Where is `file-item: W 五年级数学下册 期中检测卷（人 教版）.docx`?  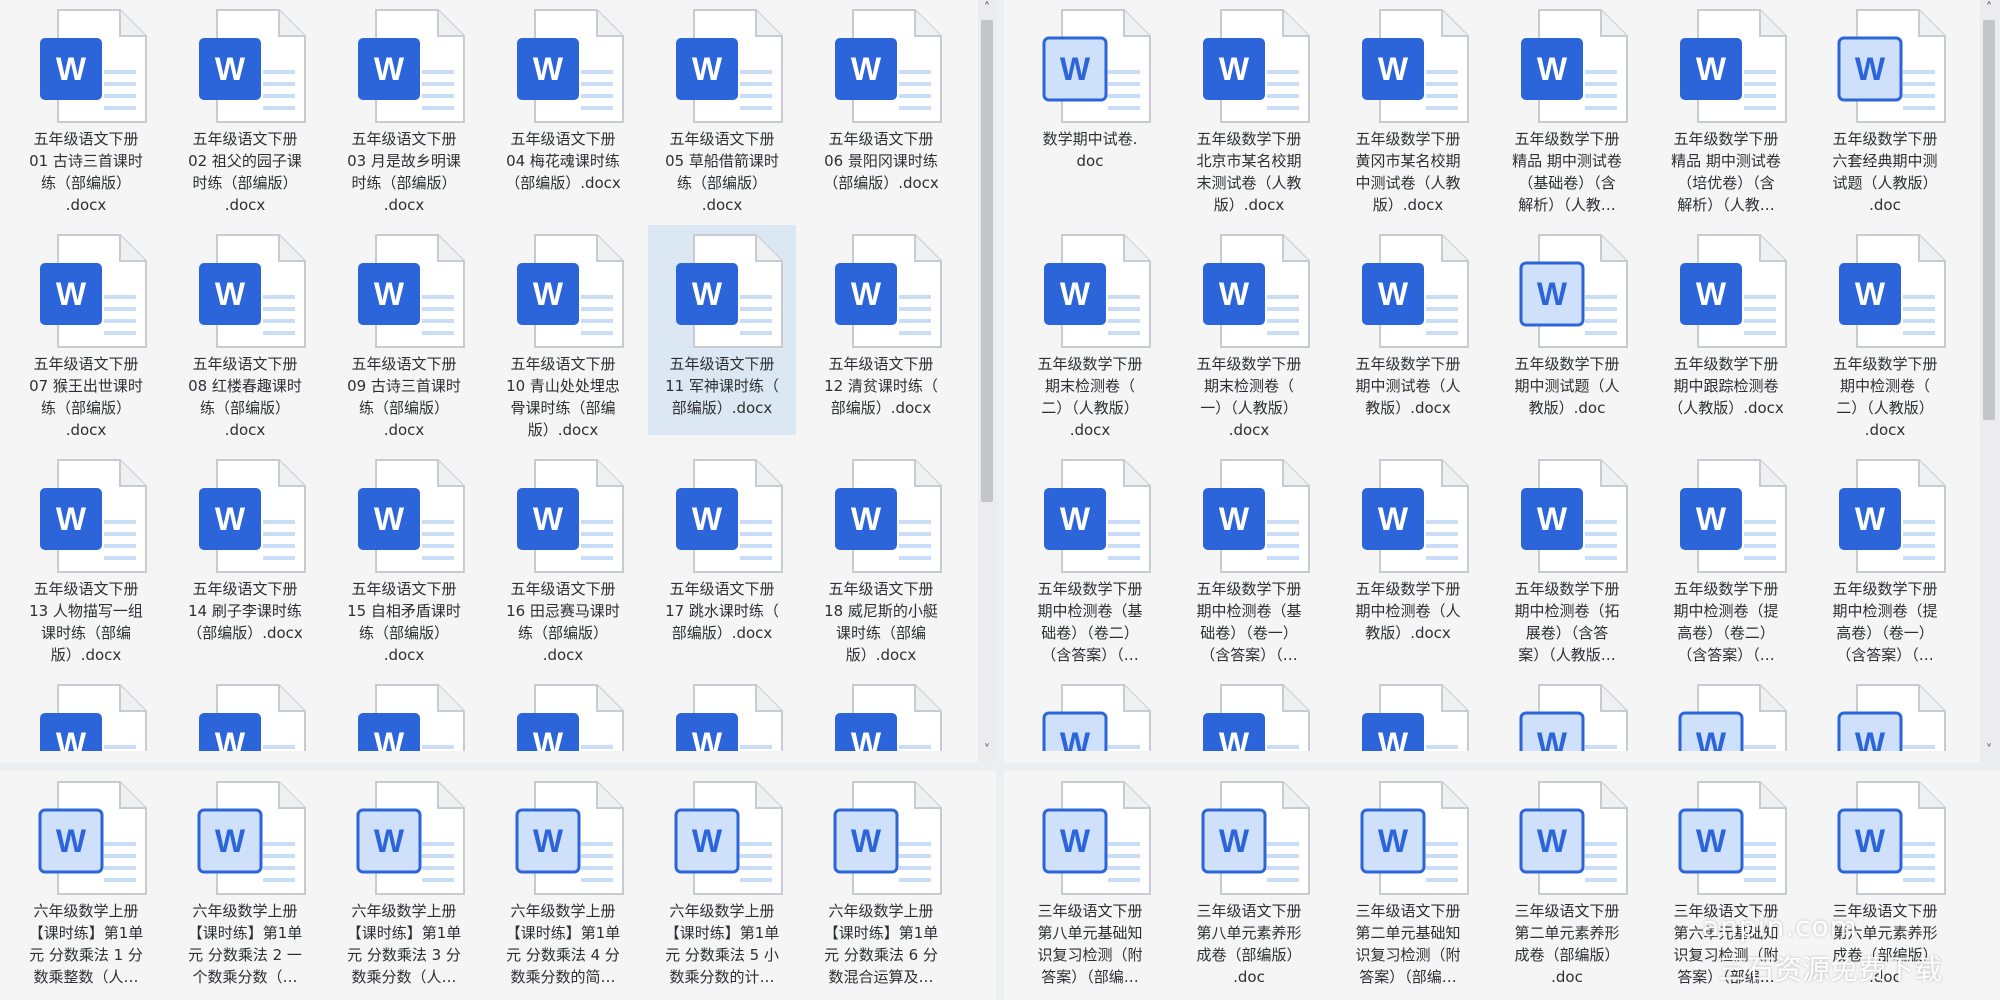
file-item: W 五年级数学下册 期中检测卷（人 教版）.docx is located at coordinates (1408, 555).